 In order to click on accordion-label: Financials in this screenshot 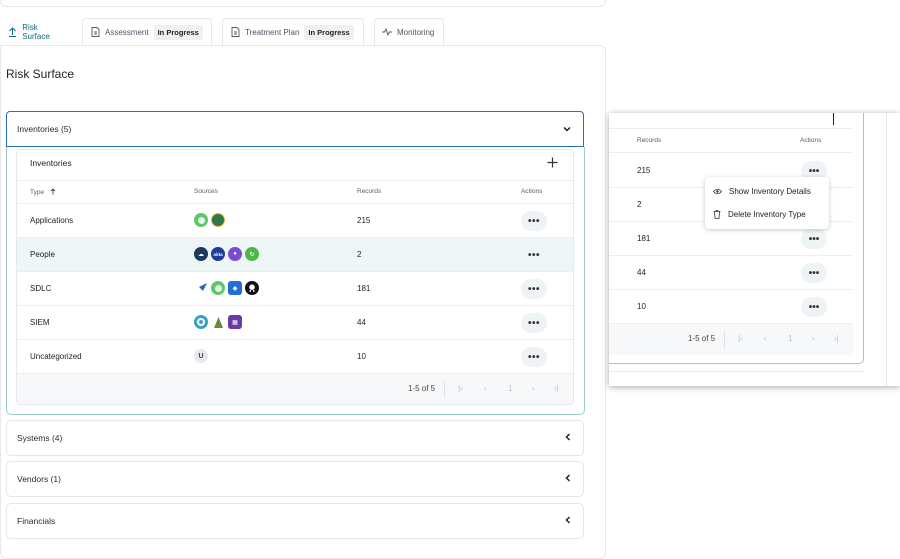, I will do `click(36, 521)`.